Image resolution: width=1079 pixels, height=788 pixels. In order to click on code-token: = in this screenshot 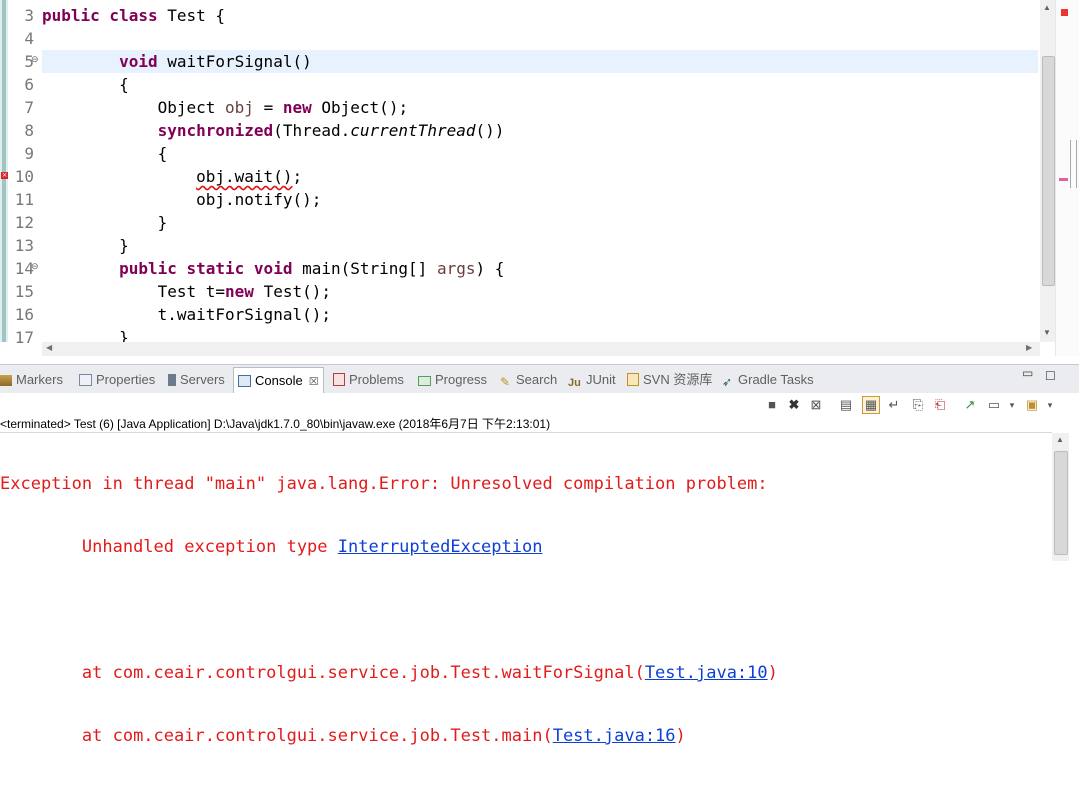, I will do `click(268, 107)`.